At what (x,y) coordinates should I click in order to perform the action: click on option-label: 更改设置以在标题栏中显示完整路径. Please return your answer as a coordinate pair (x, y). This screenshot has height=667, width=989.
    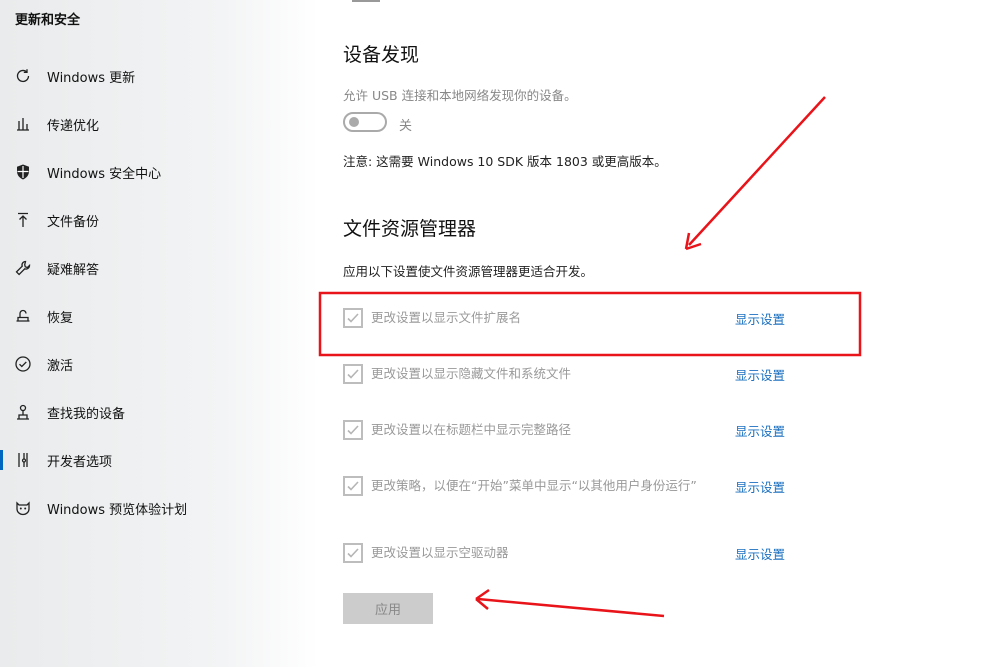
    Looking at the image, I should click on (471, 429).